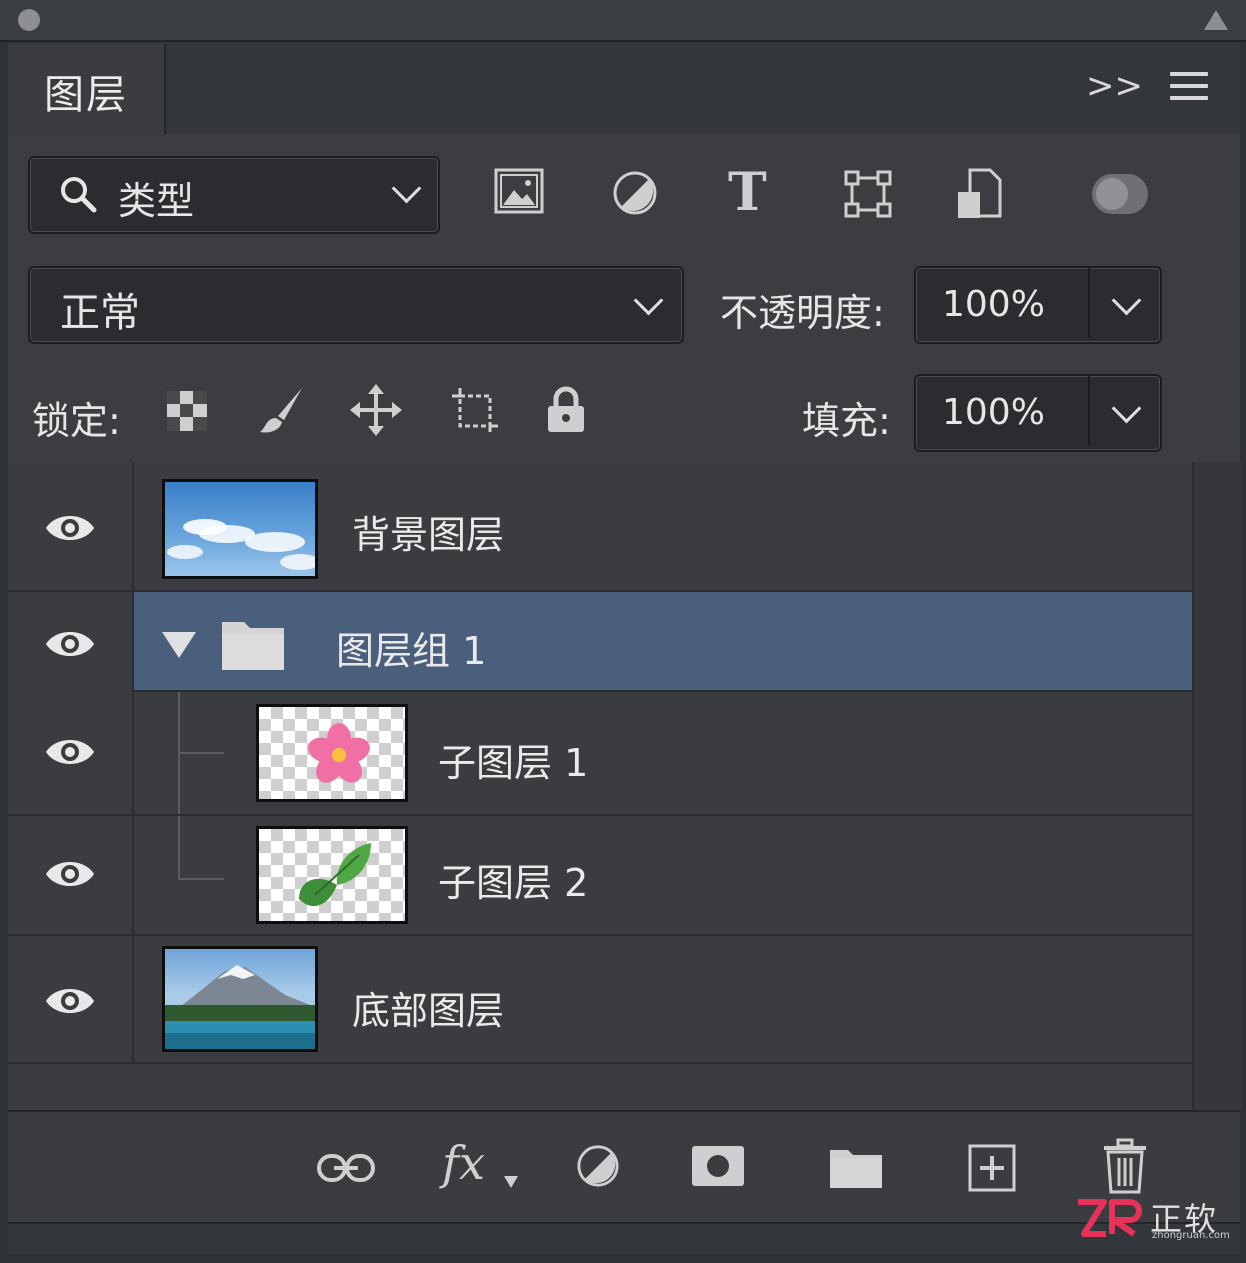 The width and height of the screenshot is (1246, 1263). What do you see at coordinates (718, 1166) in the screenshot?
I see `mask-icon` at bounding box center [718, 1166].